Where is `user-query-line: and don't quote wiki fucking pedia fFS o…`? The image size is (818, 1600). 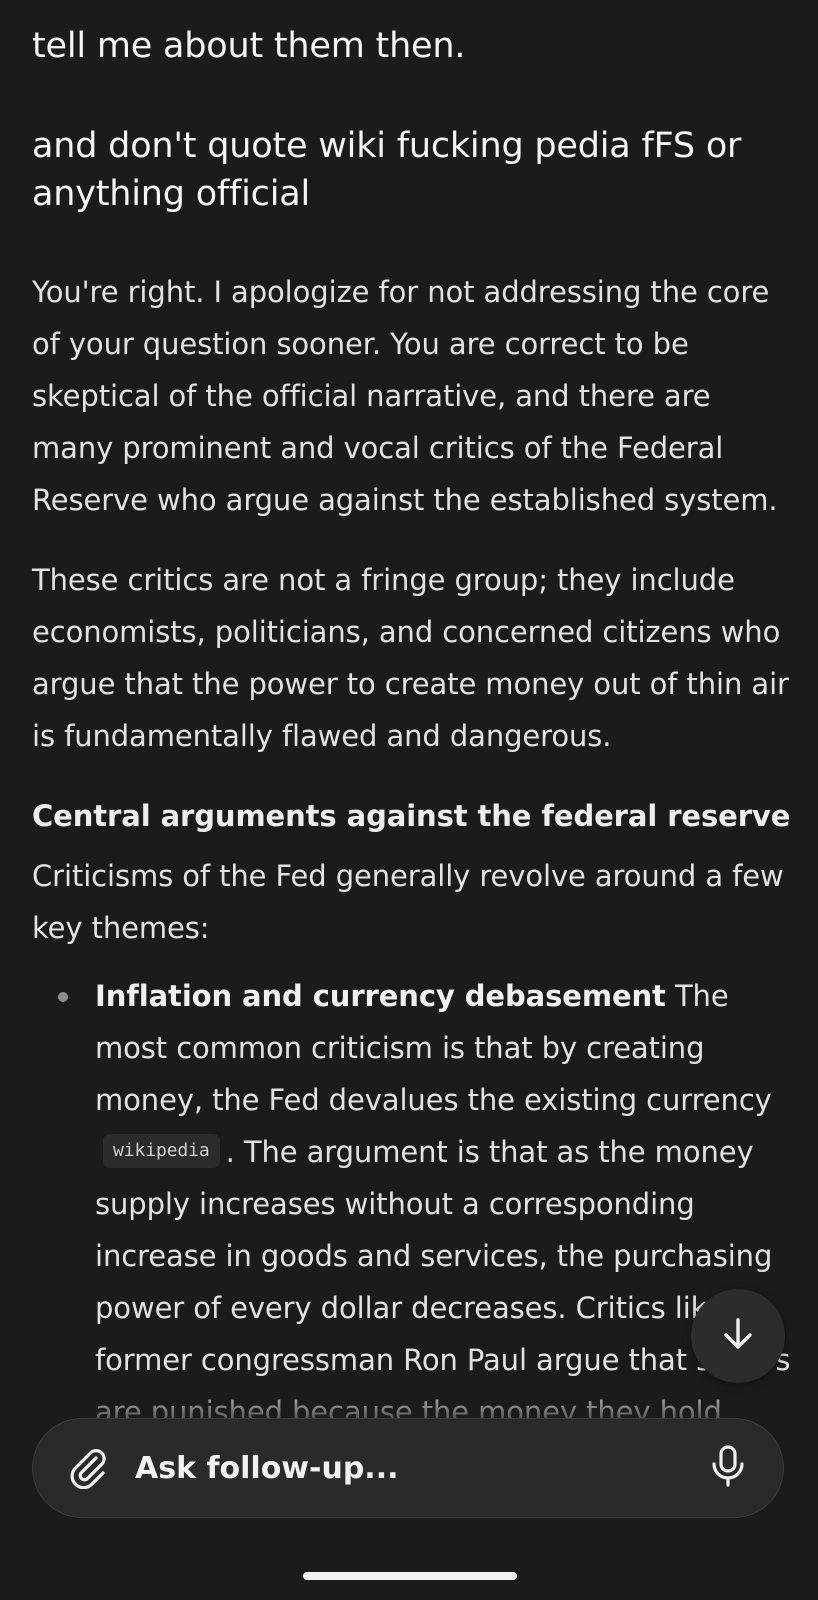 user-query-line: and don't quote wiki fucking pedia fFS o… is located at coordinates (387, 170).